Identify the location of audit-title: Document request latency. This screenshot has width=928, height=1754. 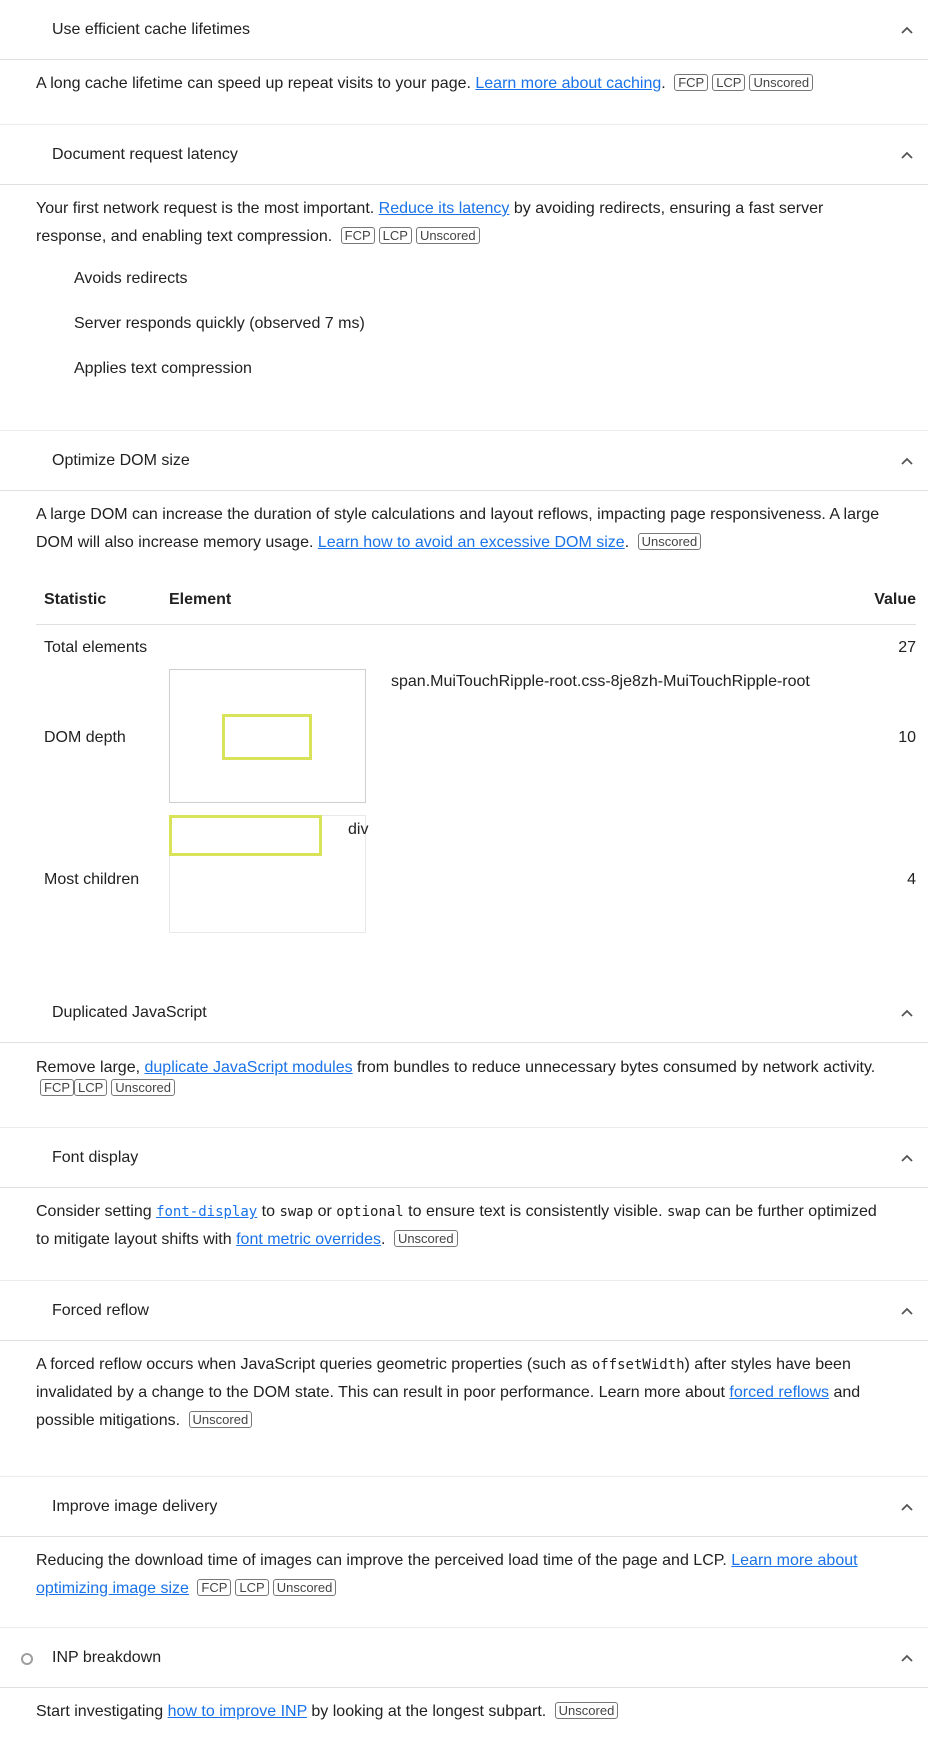
(145, 154).